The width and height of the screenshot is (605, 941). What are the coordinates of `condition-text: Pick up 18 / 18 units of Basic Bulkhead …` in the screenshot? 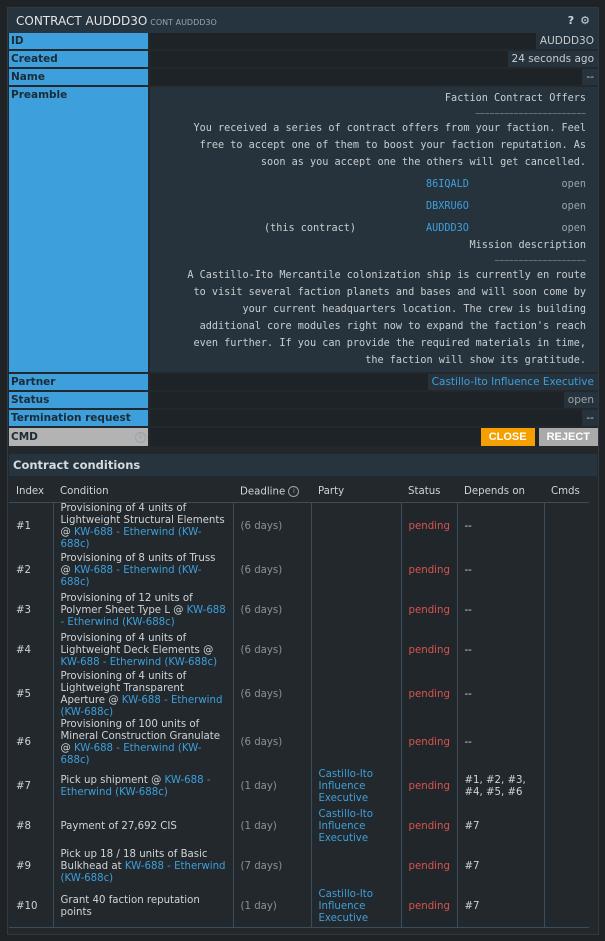 It's located at (142, 866).